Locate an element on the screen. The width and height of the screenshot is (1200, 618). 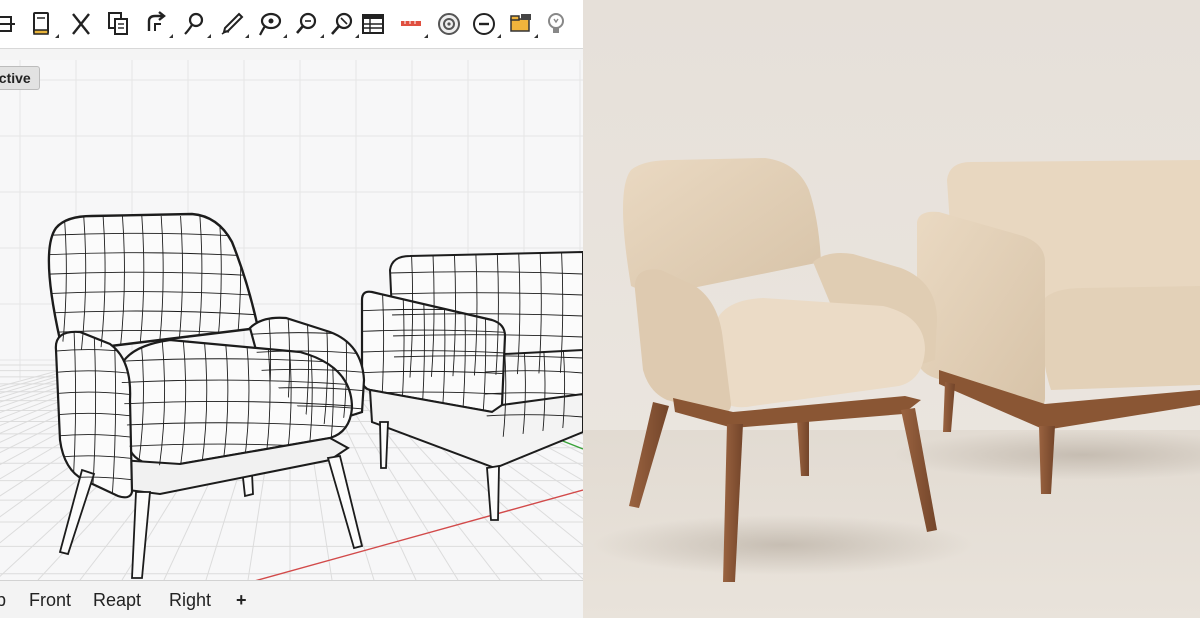
armchair-leg-front-right is located at coordinates (141, 535).